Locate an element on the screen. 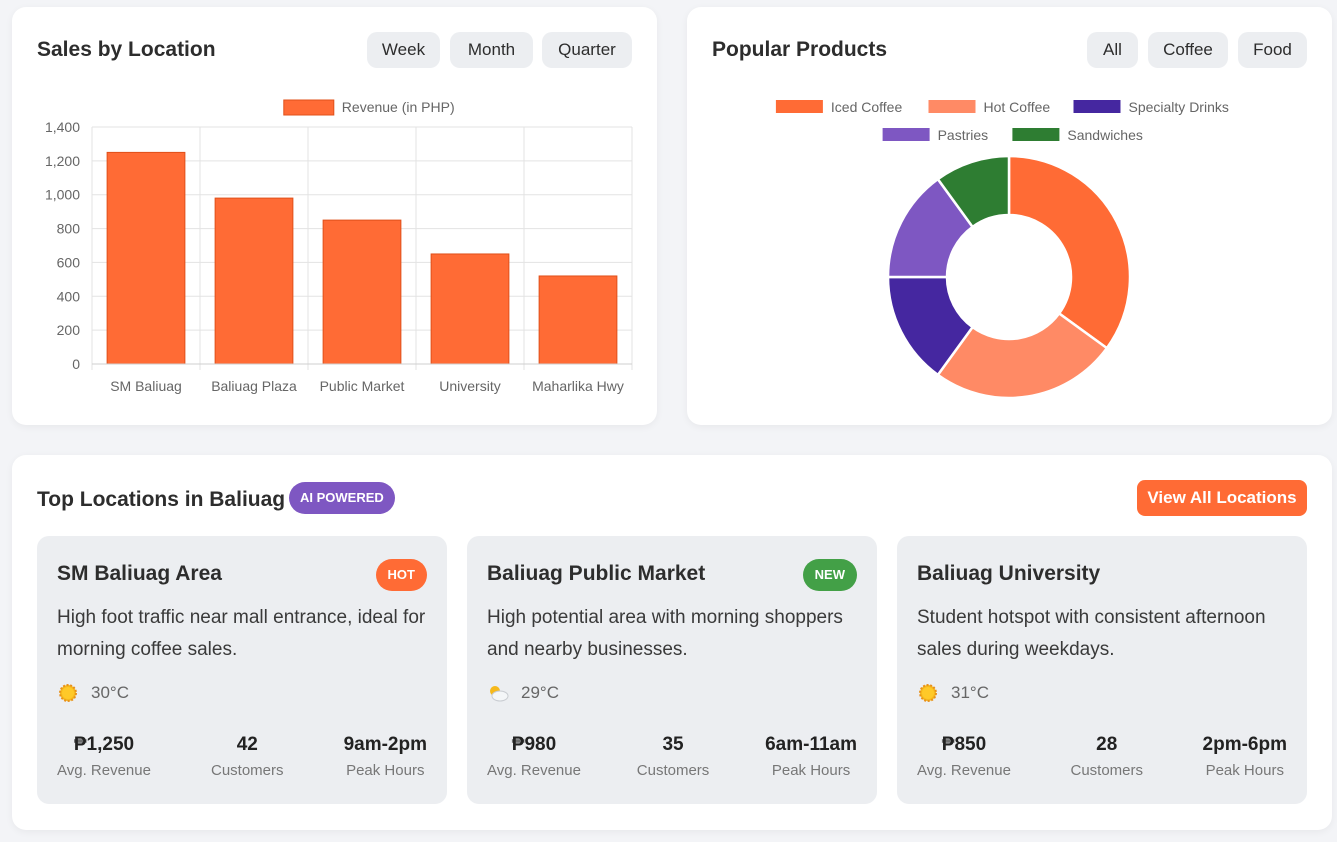  x-tick-label: Maharlika Hwy is located at coordinates (578, 386).